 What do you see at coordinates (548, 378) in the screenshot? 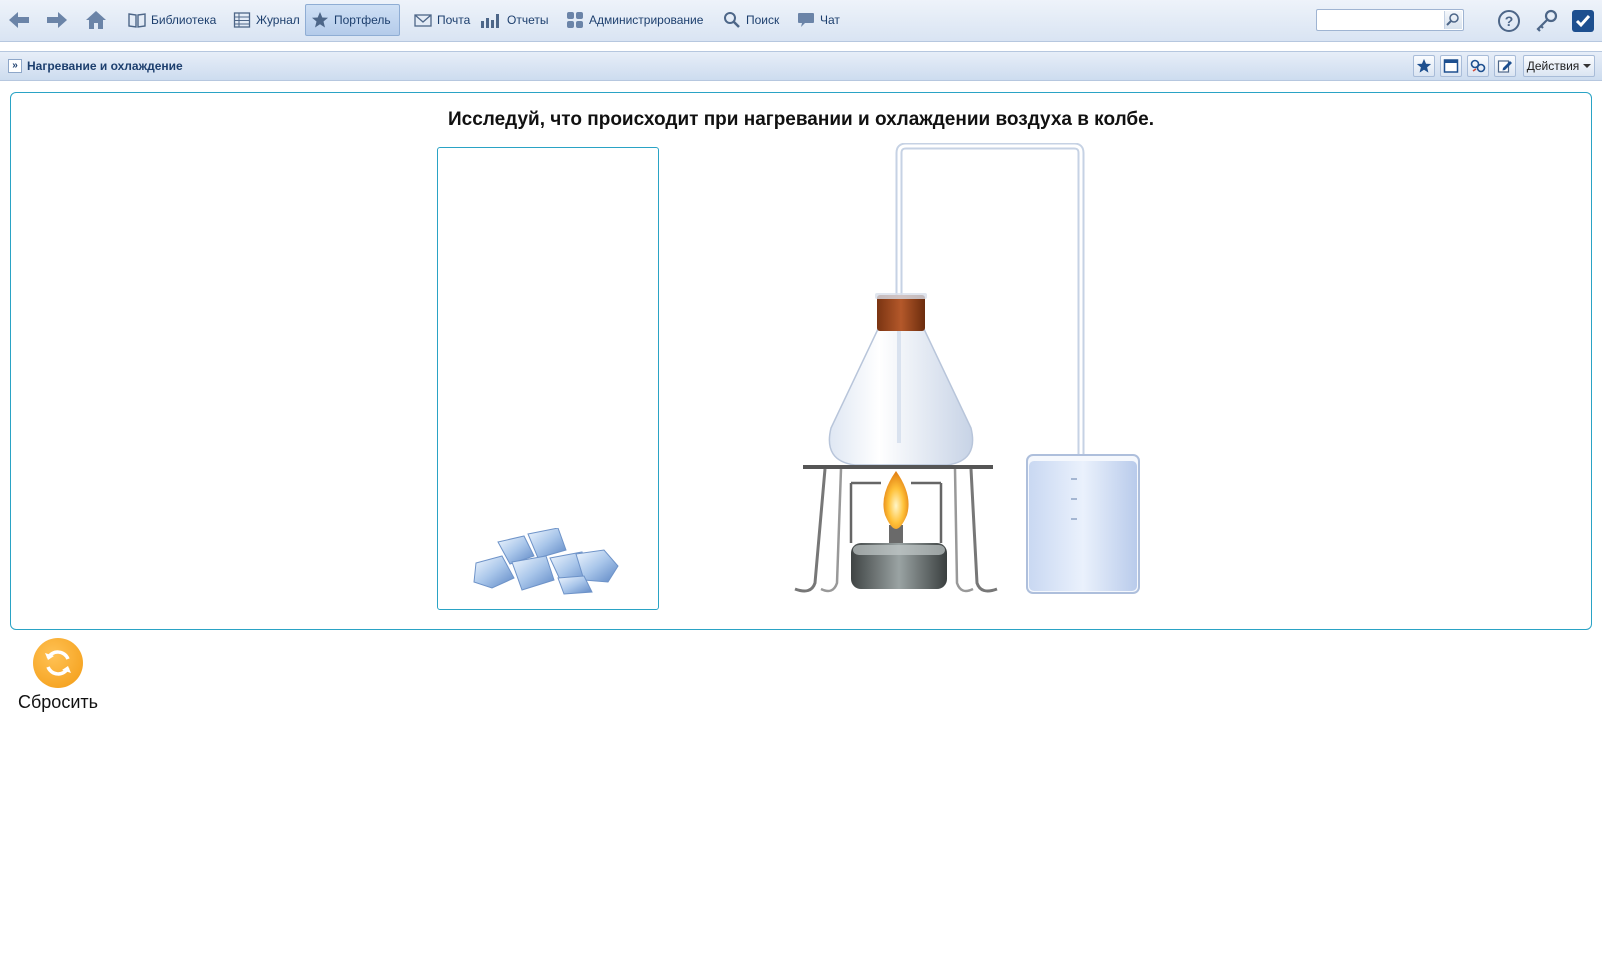
I see `ice-container` at bounding box center [548, 378].